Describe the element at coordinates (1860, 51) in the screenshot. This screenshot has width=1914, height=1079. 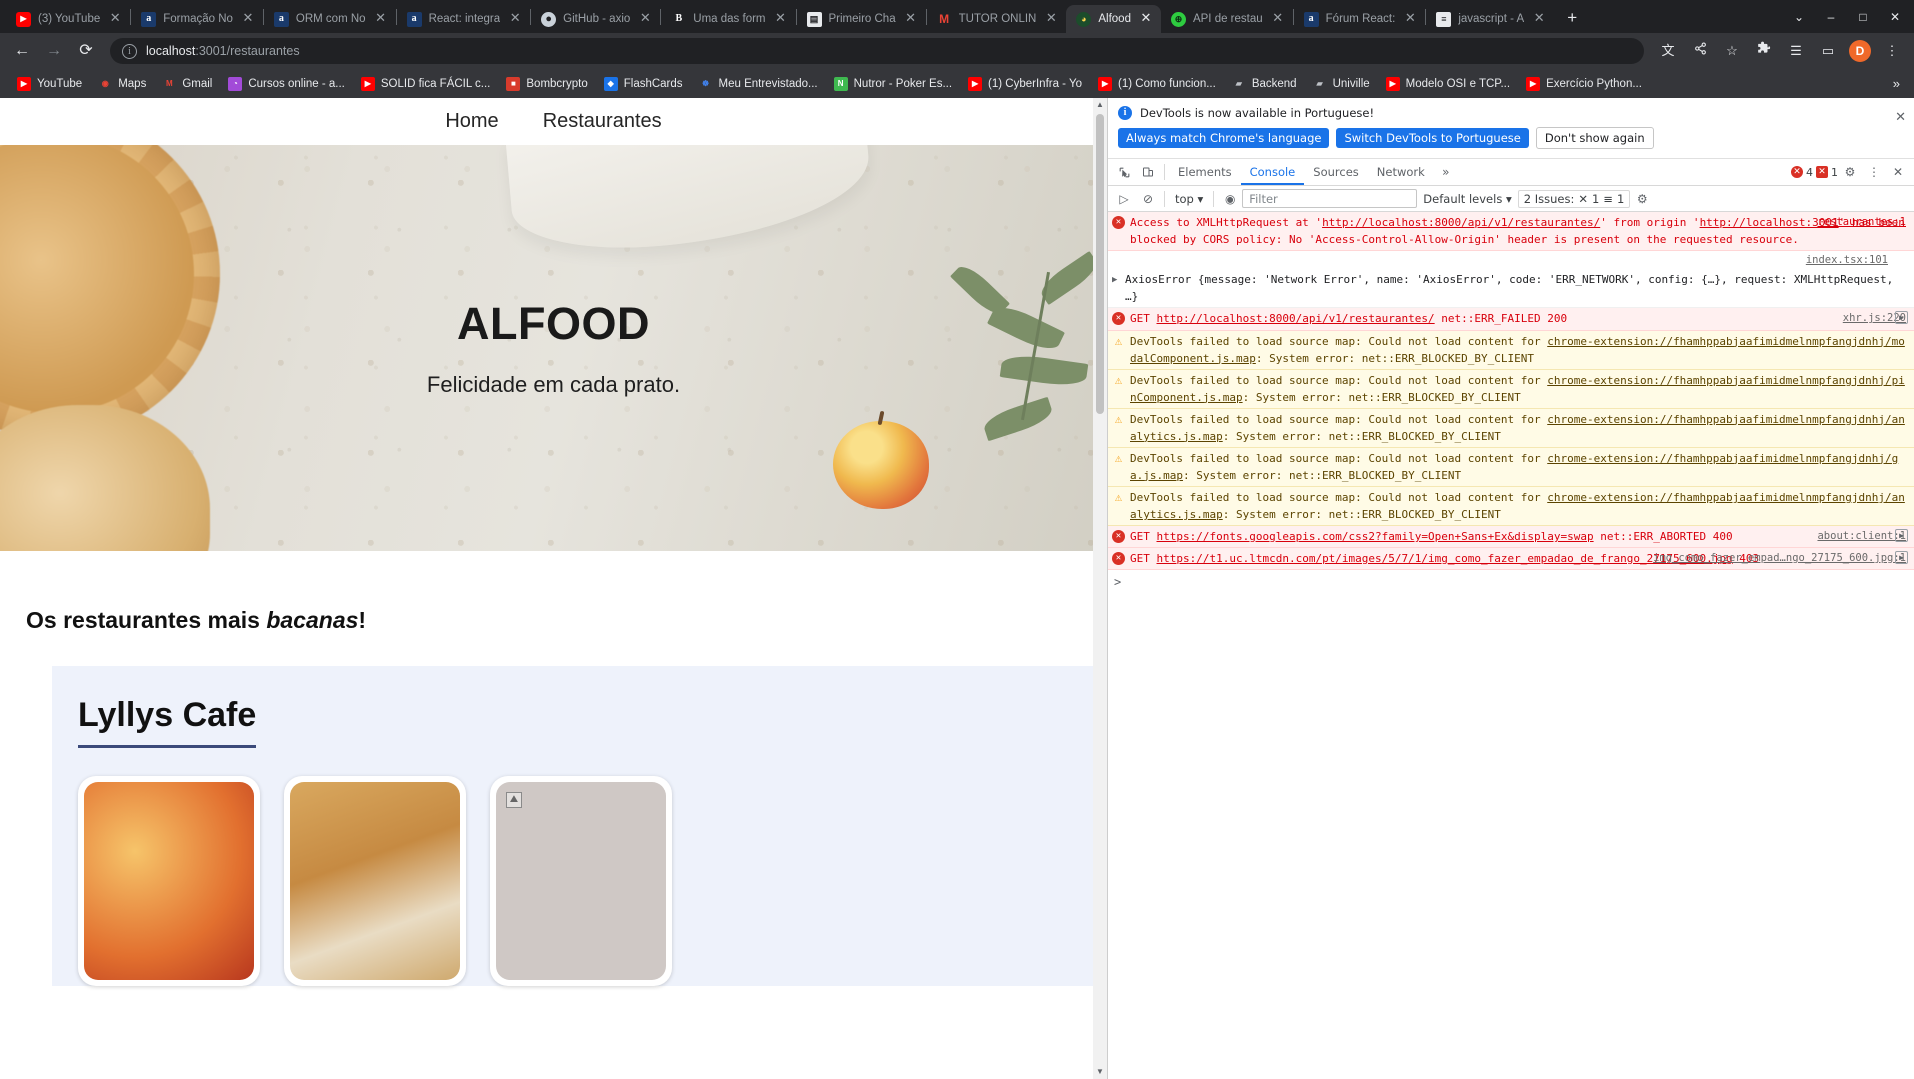
I see `profile-avatar: D` at that location.